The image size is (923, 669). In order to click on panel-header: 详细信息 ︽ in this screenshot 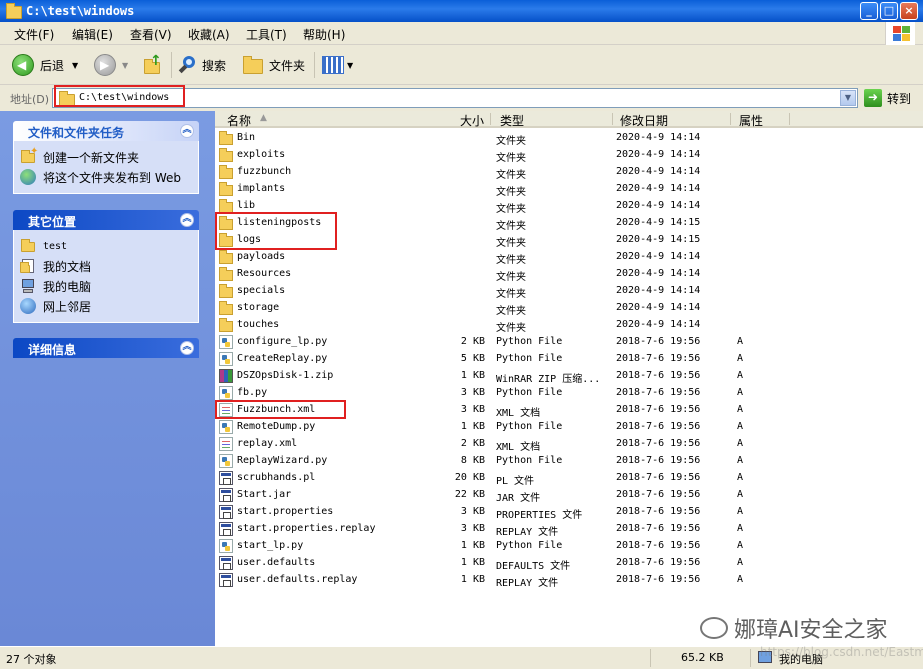, I will do `click(106, 348)`.